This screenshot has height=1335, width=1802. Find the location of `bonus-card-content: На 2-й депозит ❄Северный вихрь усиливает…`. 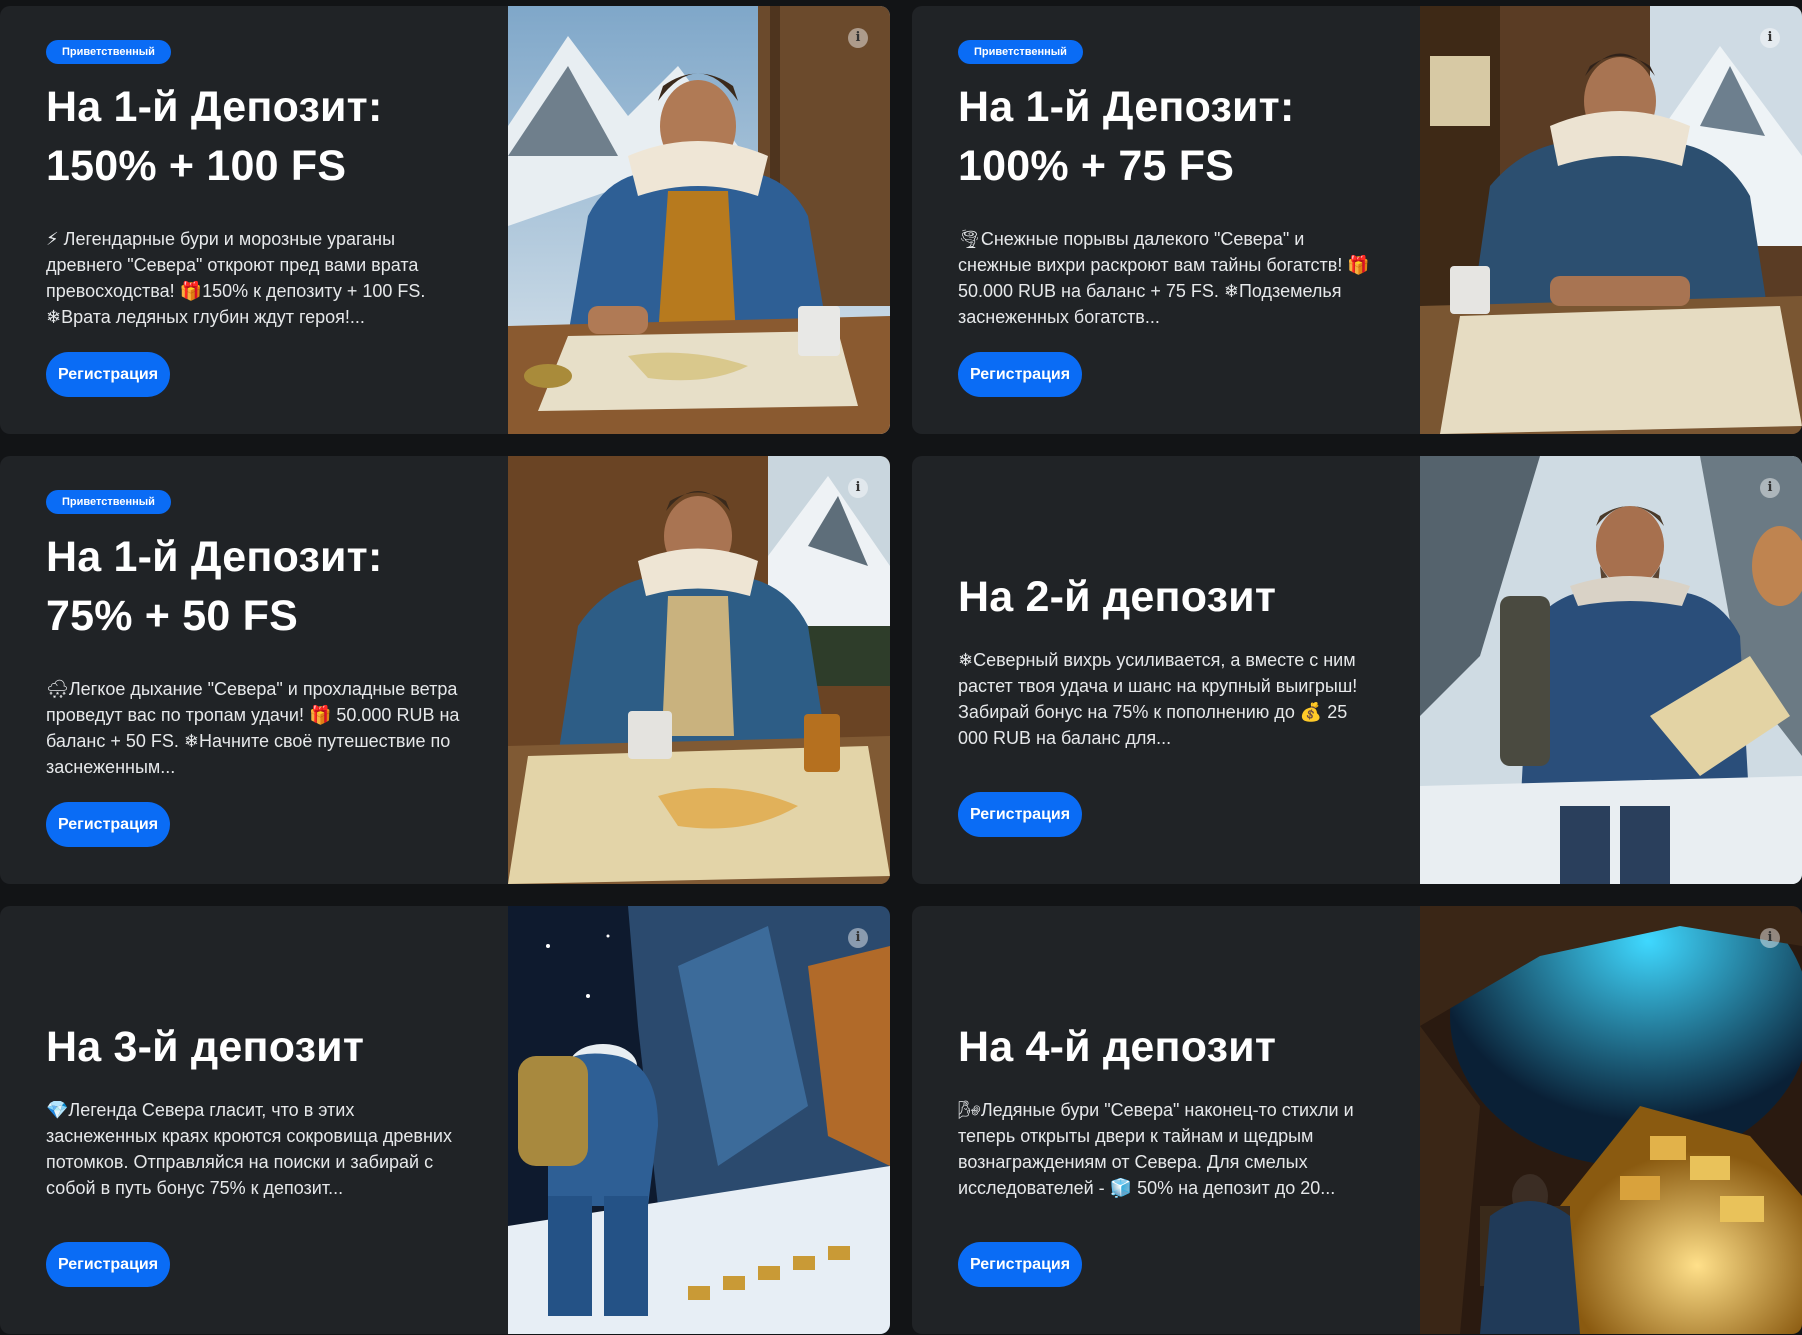

bonus-card-content: На 2-й депозит ❄Северный вихрь усиливает… is located at coordinates (1166, 670).